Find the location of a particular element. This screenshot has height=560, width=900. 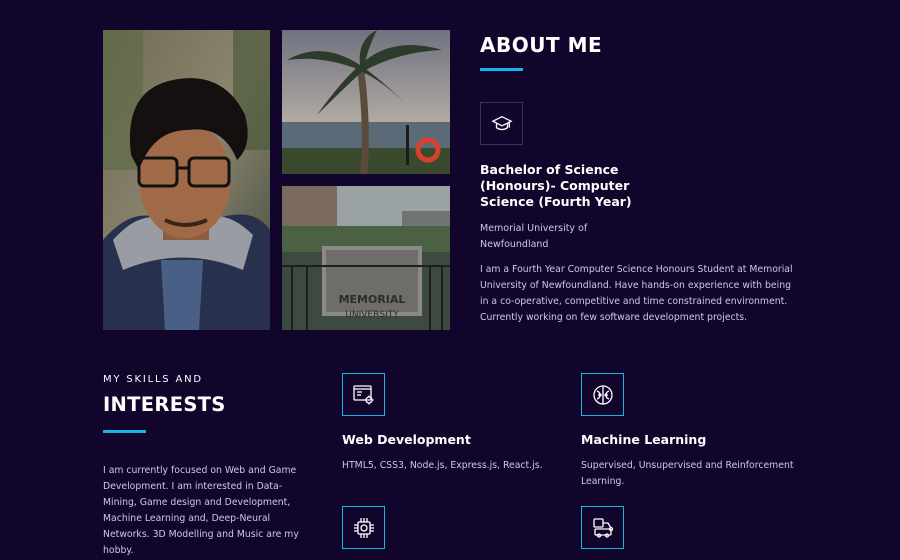

degree-line-2: (Honours)- Computer is located at coordinates (555, 185).